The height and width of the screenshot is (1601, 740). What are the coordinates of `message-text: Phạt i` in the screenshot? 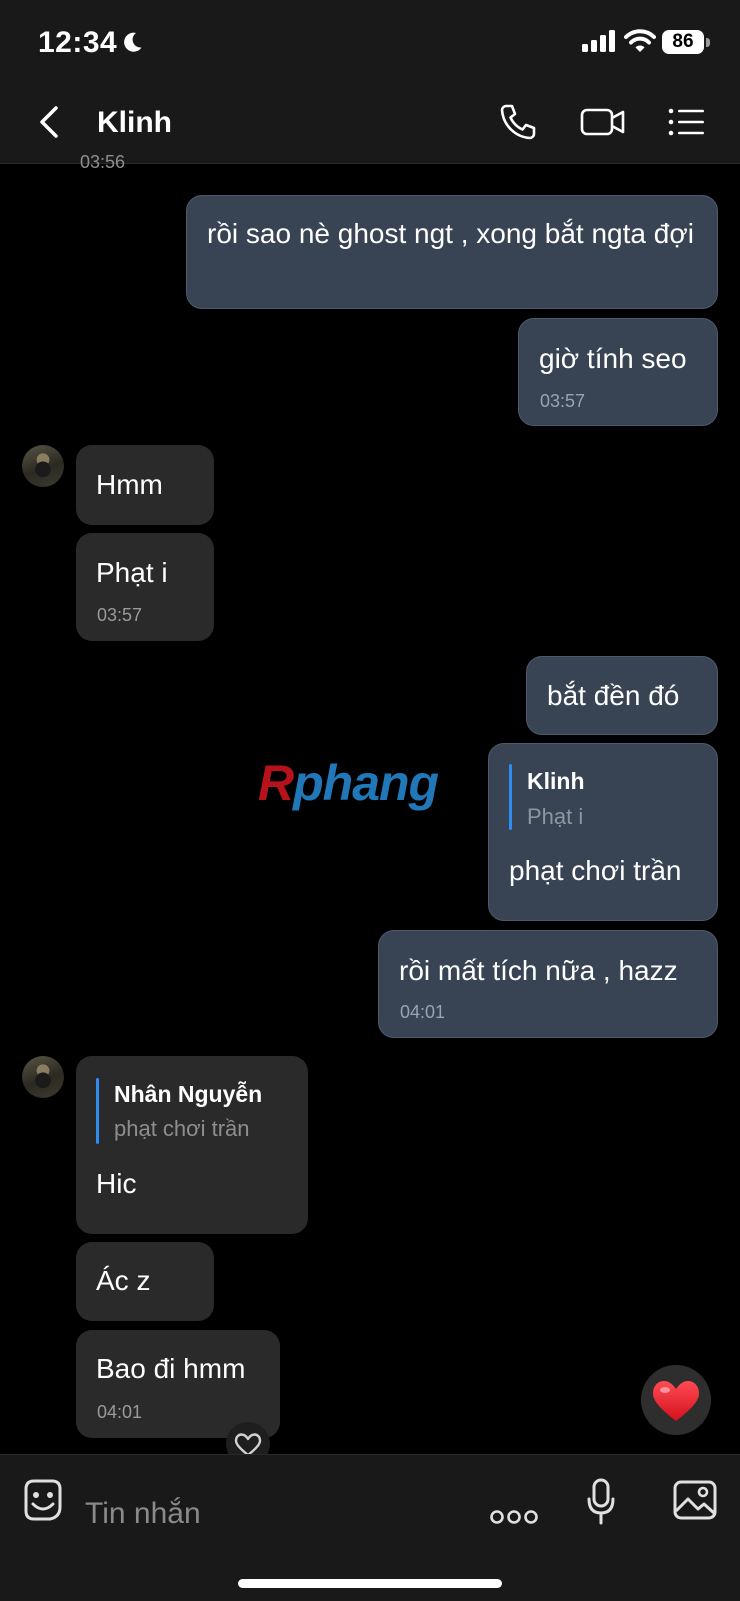 It's located at (132, 572).